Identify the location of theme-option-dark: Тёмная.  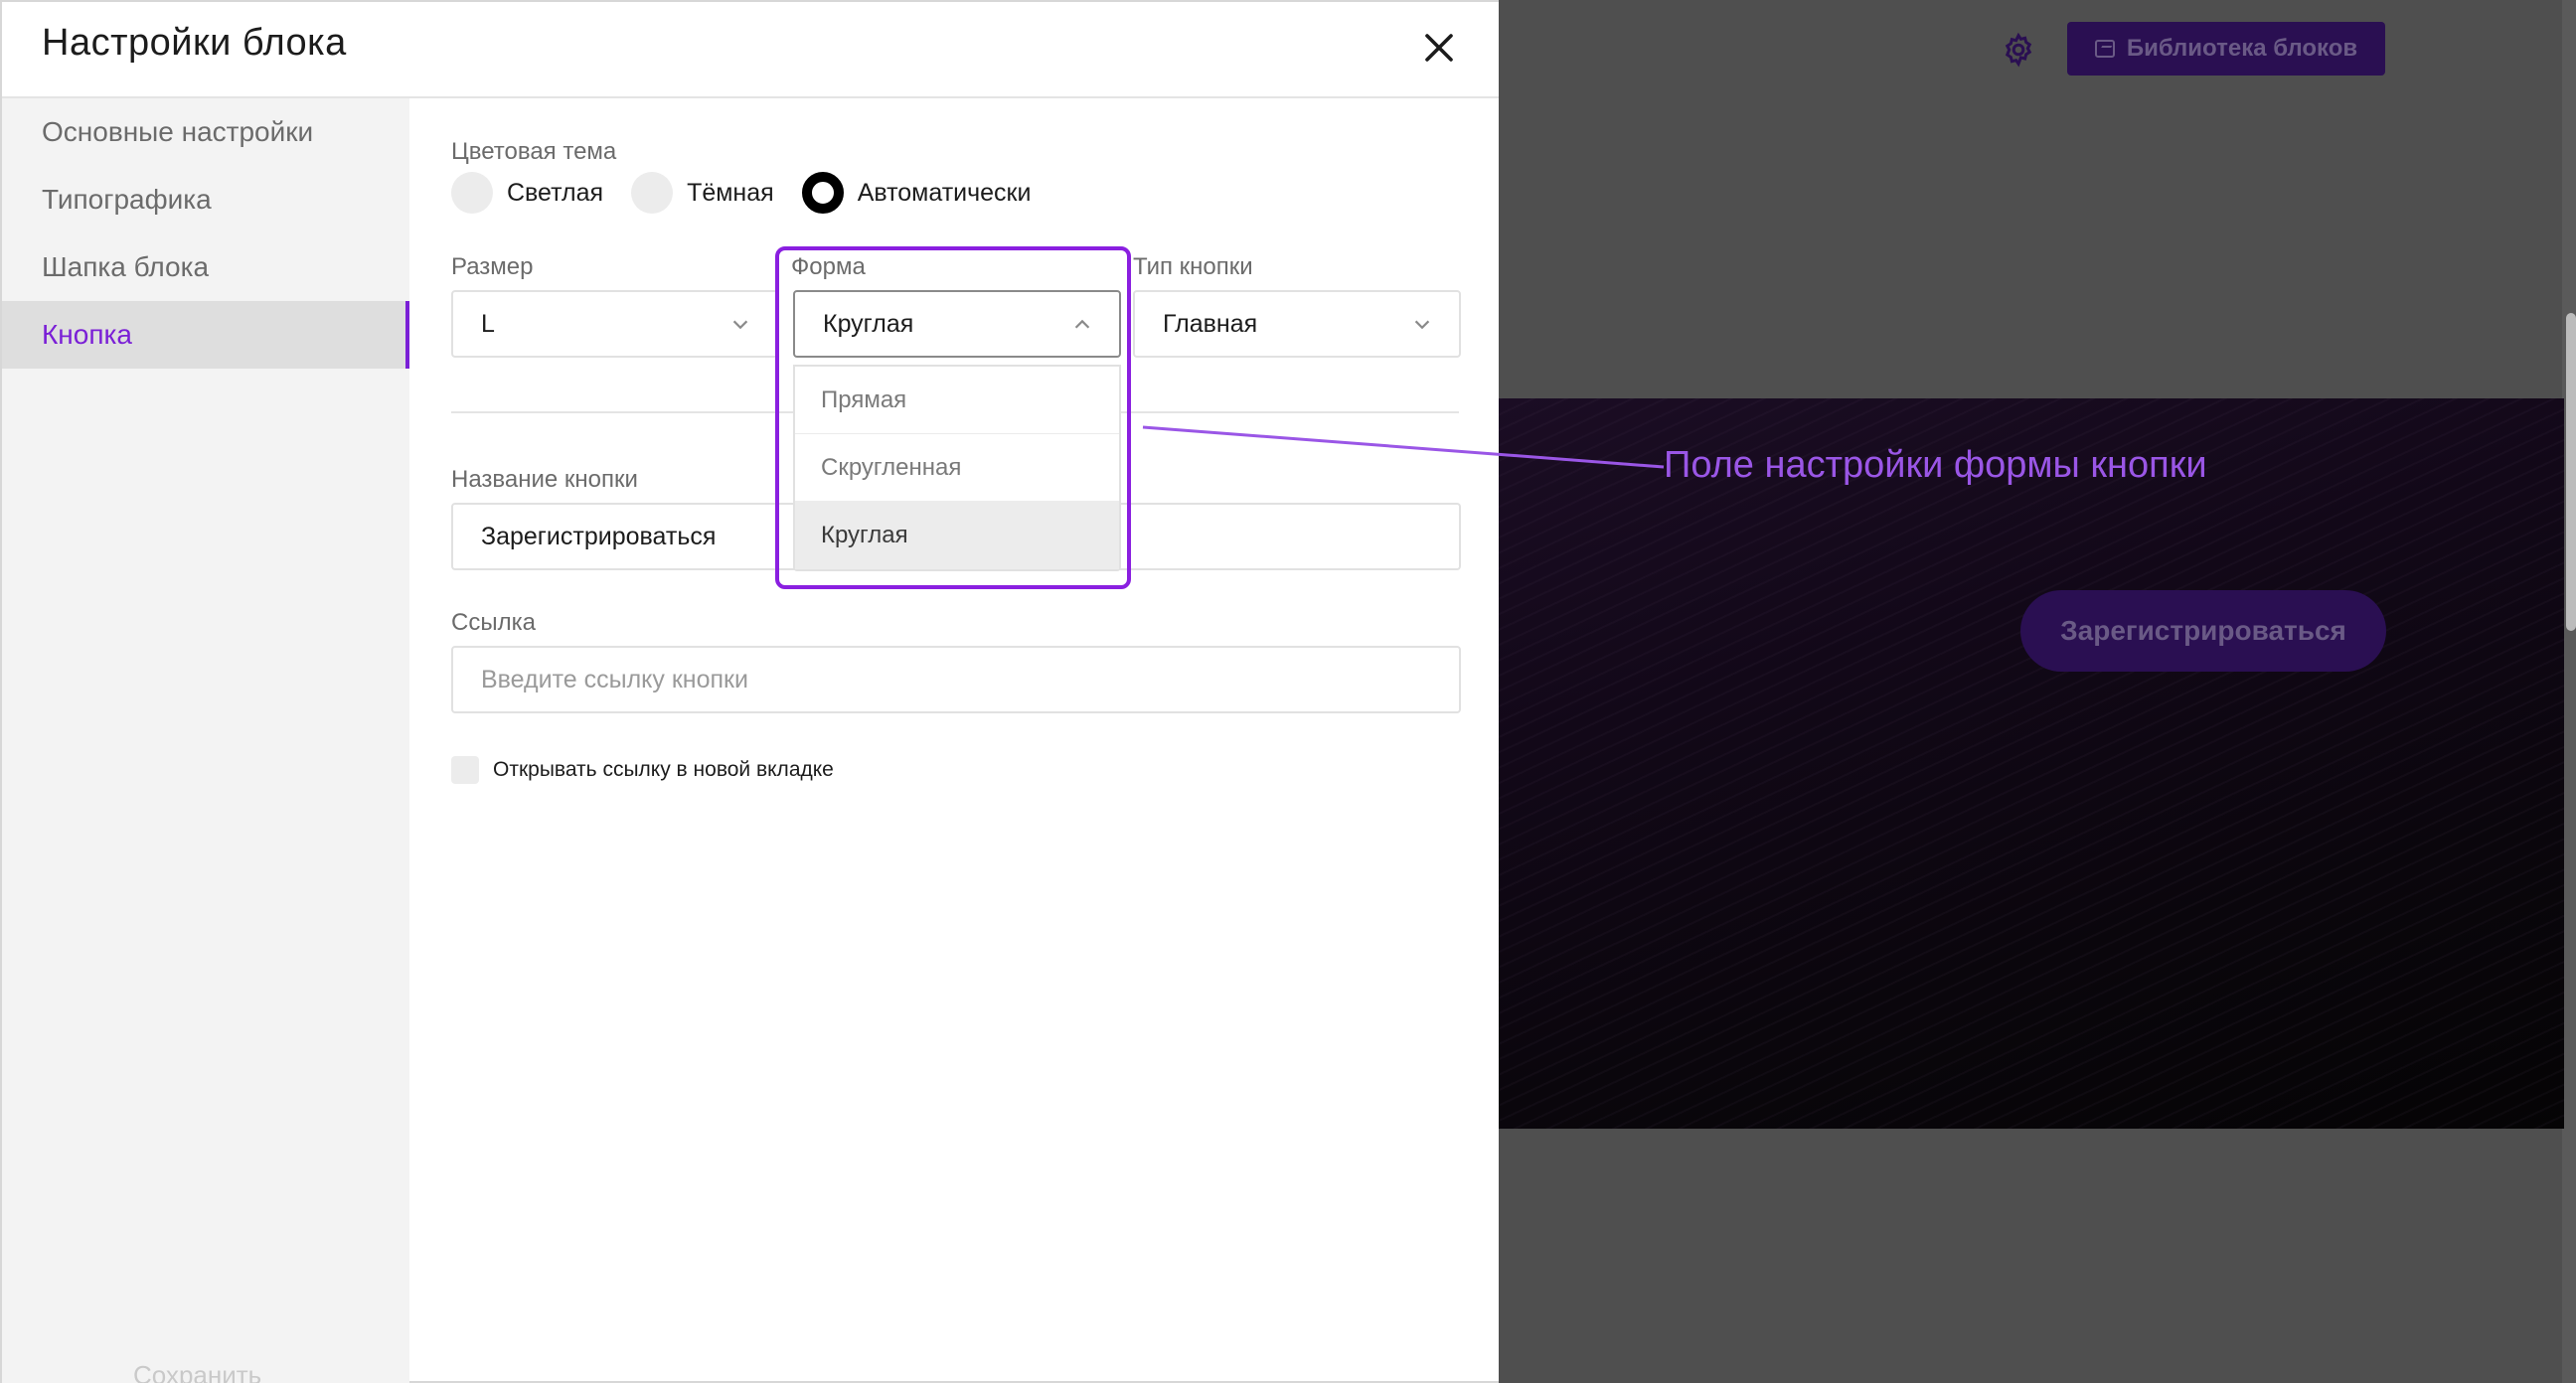
(702, 193).